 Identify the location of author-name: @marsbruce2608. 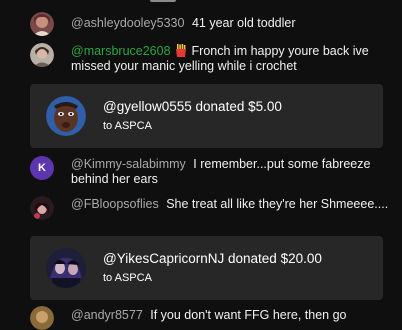
(121, 51).